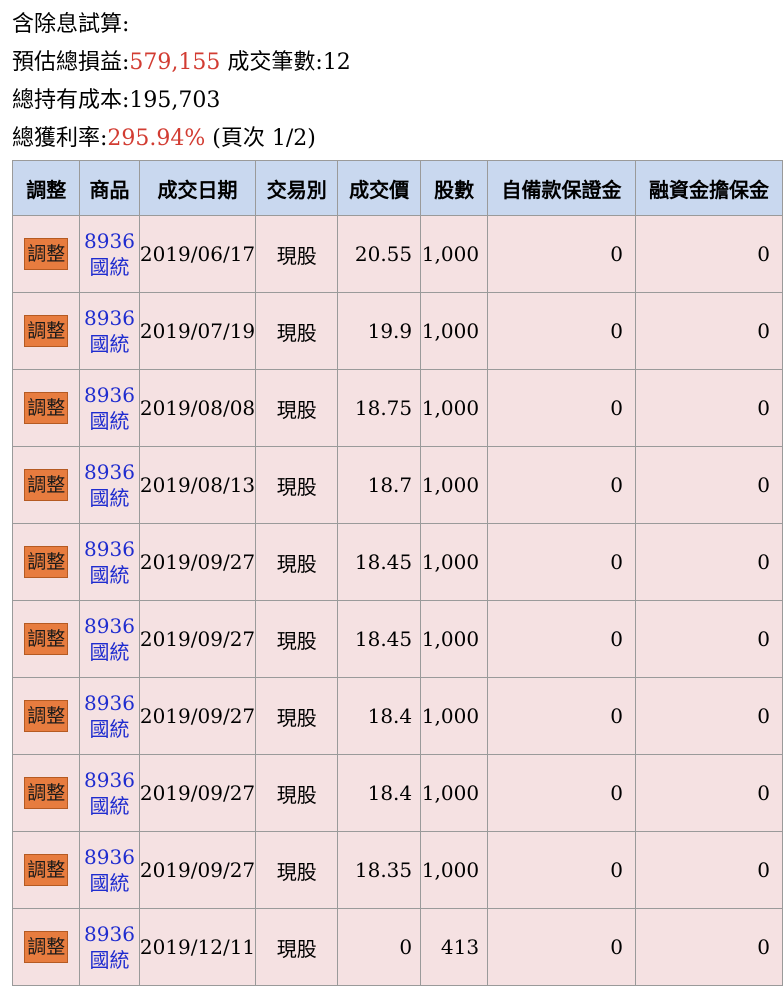 Image resolution: width=783 pixels, height=1000 pixels. What do you see at coordinates (392, 139) in the screenshot?
I see `summary-rate-line: 總獲利率:295.94% (頁次 1/2)` at bounding box center [392, 139].